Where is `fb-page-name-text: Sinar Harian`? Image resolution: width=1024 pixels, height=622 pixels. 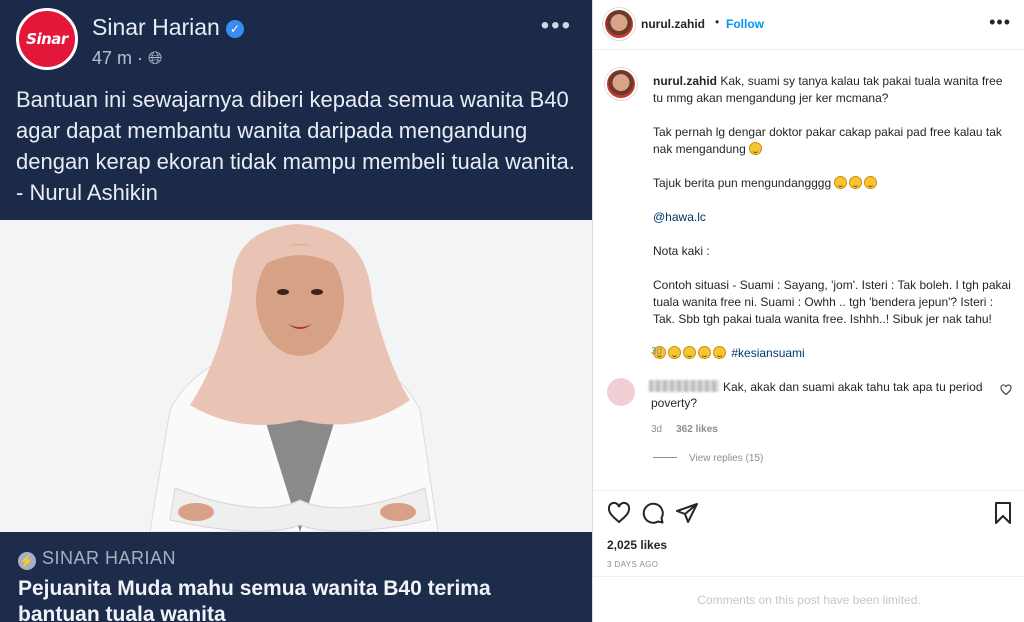 fb-page-name-text: Sinar Harian is located at coordinates (156, 27).